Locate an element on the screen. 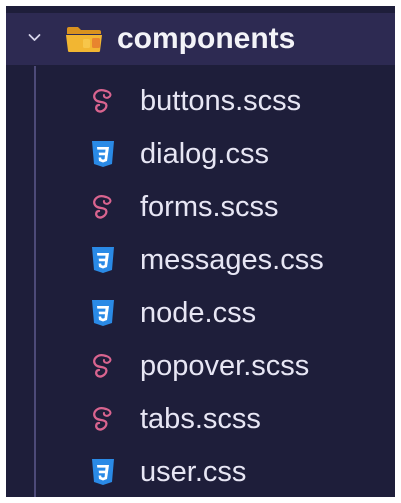 Image resolution: width=401 pixels, height=503 pixels. file-row-node-css: node.css is located at coordinates (200, 313).